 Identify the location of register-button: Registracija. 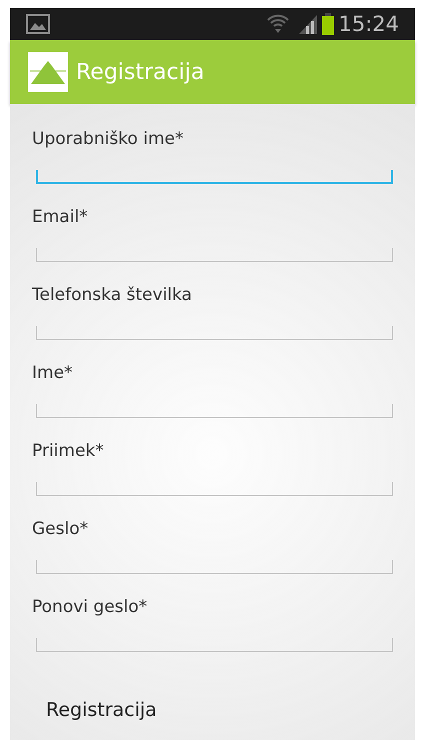
(101, 710).